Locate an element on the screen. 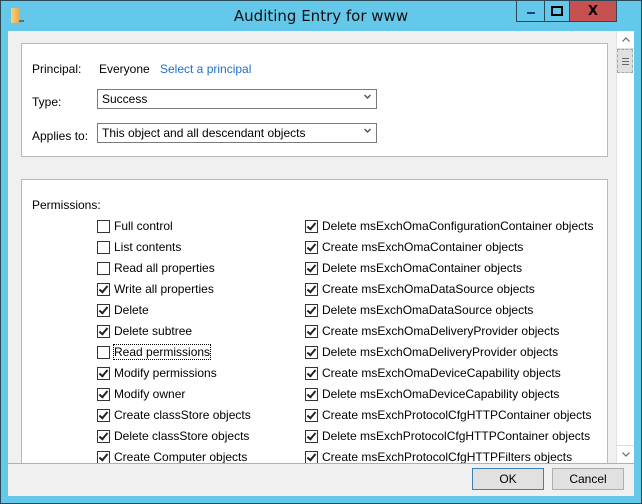 The height and width of the screenshot is (504, 642). permission-checkbox-row: List contents is located at coordinates (139, 247).